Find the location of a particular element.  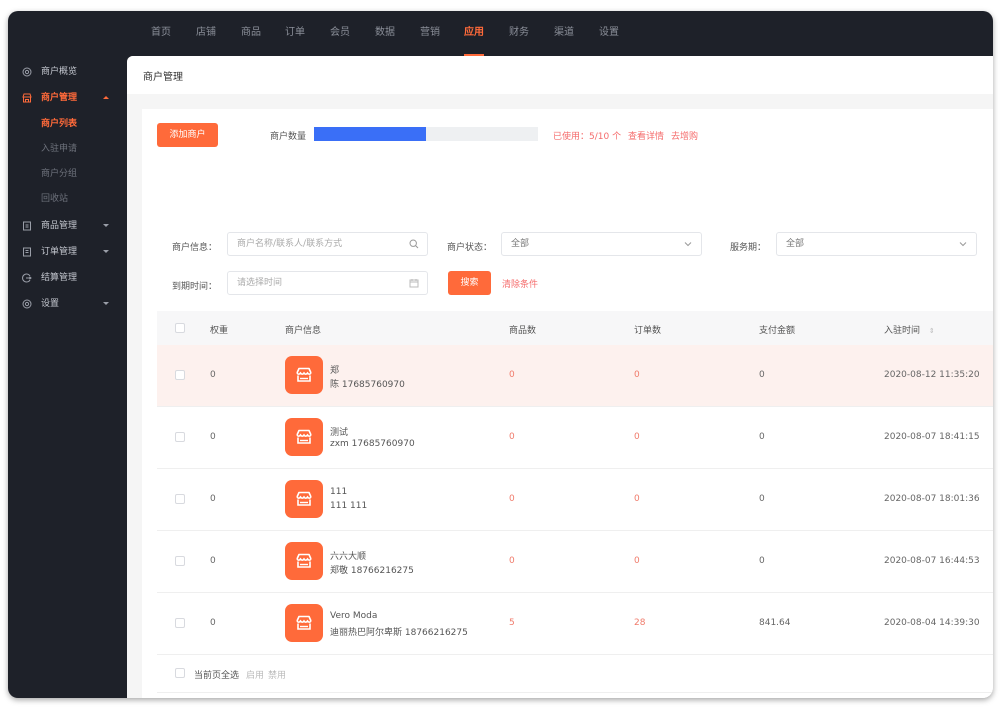

merchant-name: 郑 is located at coordinates (335, 371).